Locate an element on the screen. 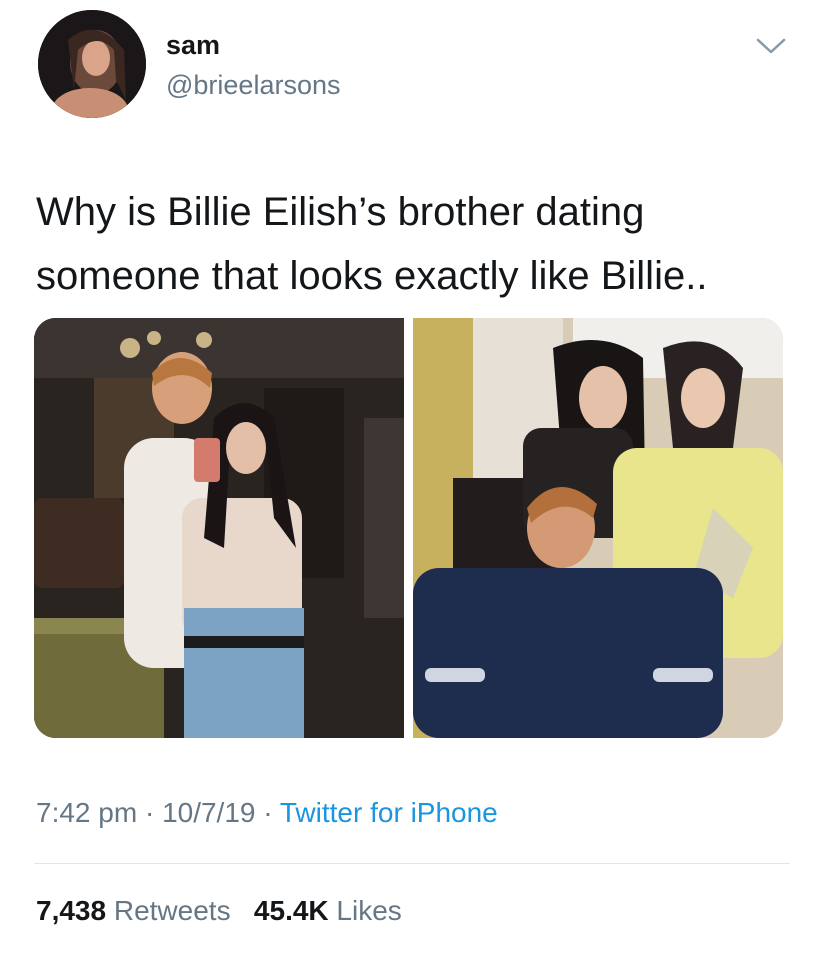 Image resolution: width=816 pixels, height=960 pixels. chevron-down-icon is located at coordinates (771, 46).